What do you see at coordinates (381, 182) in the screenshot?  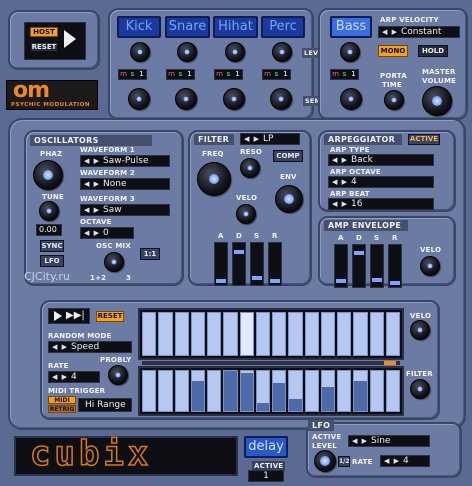 I see `arp-octave-select: ◀ ▶ 4` at bounding box center [381, 182].